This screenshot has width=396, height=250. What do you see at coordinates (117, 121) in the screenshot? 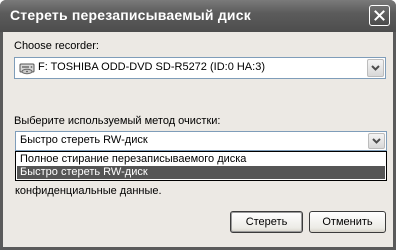
I see `method-label: Выберите используемый метод очистки:` at bounding box center [117, 121].